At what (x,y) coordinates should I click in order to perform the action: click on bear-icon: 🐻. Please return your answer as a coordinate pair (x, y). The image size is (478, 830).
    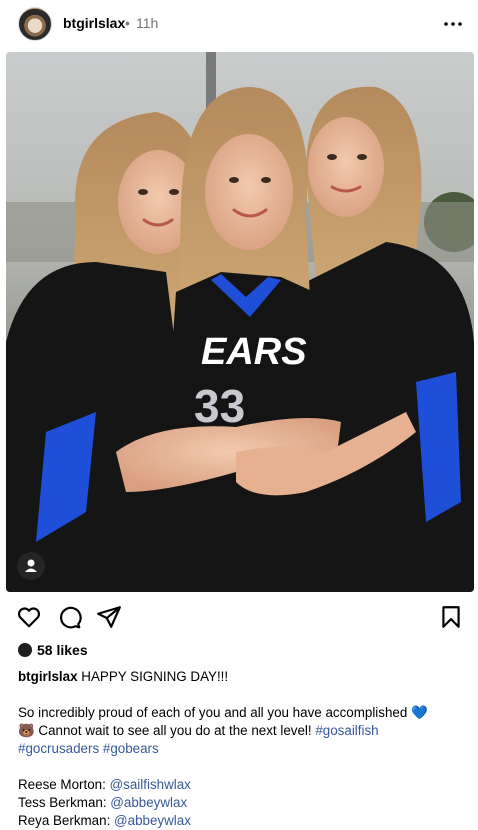
    Looking at the image, I should click on (26, 730).